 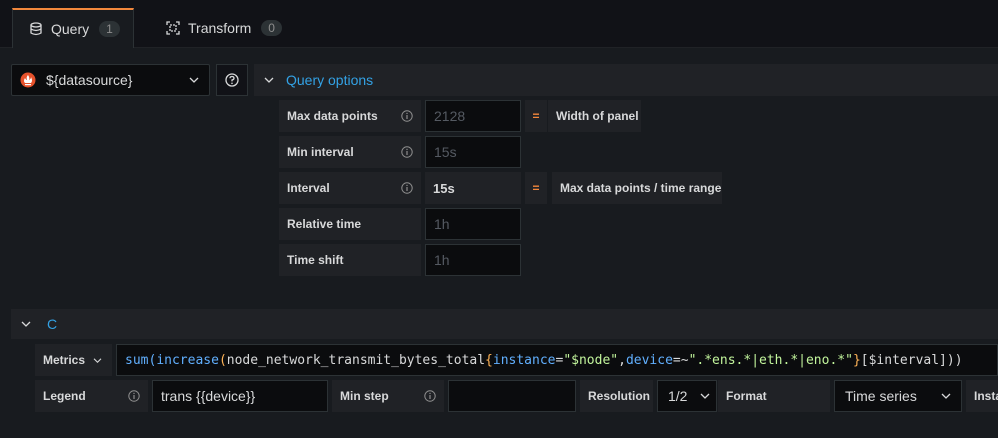 I want to click on format-select: Time series, so click(x=898, y=396).